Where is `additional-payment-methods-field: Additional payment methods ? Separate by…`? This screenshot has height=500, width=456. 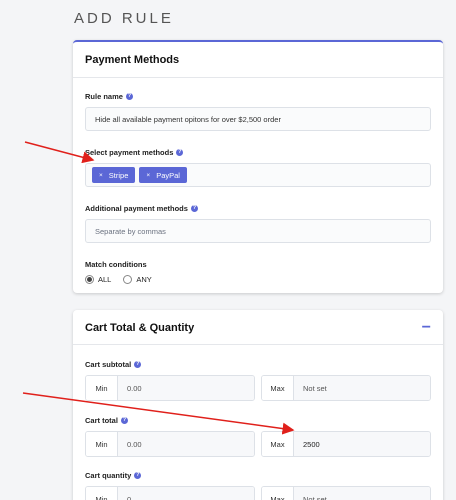
additional-payment-methods-field: Additional payment methods ? Separate by… is located at coordinates (258, 223).